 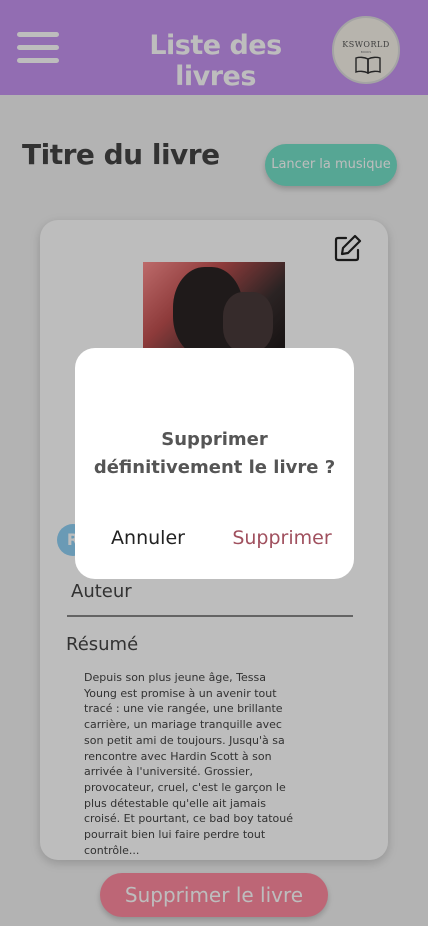 What do you see at coordinates (282, 538) in the screenshot?
I see `confirm-delete-button: Supprimer` at bounding box center [282, 538].